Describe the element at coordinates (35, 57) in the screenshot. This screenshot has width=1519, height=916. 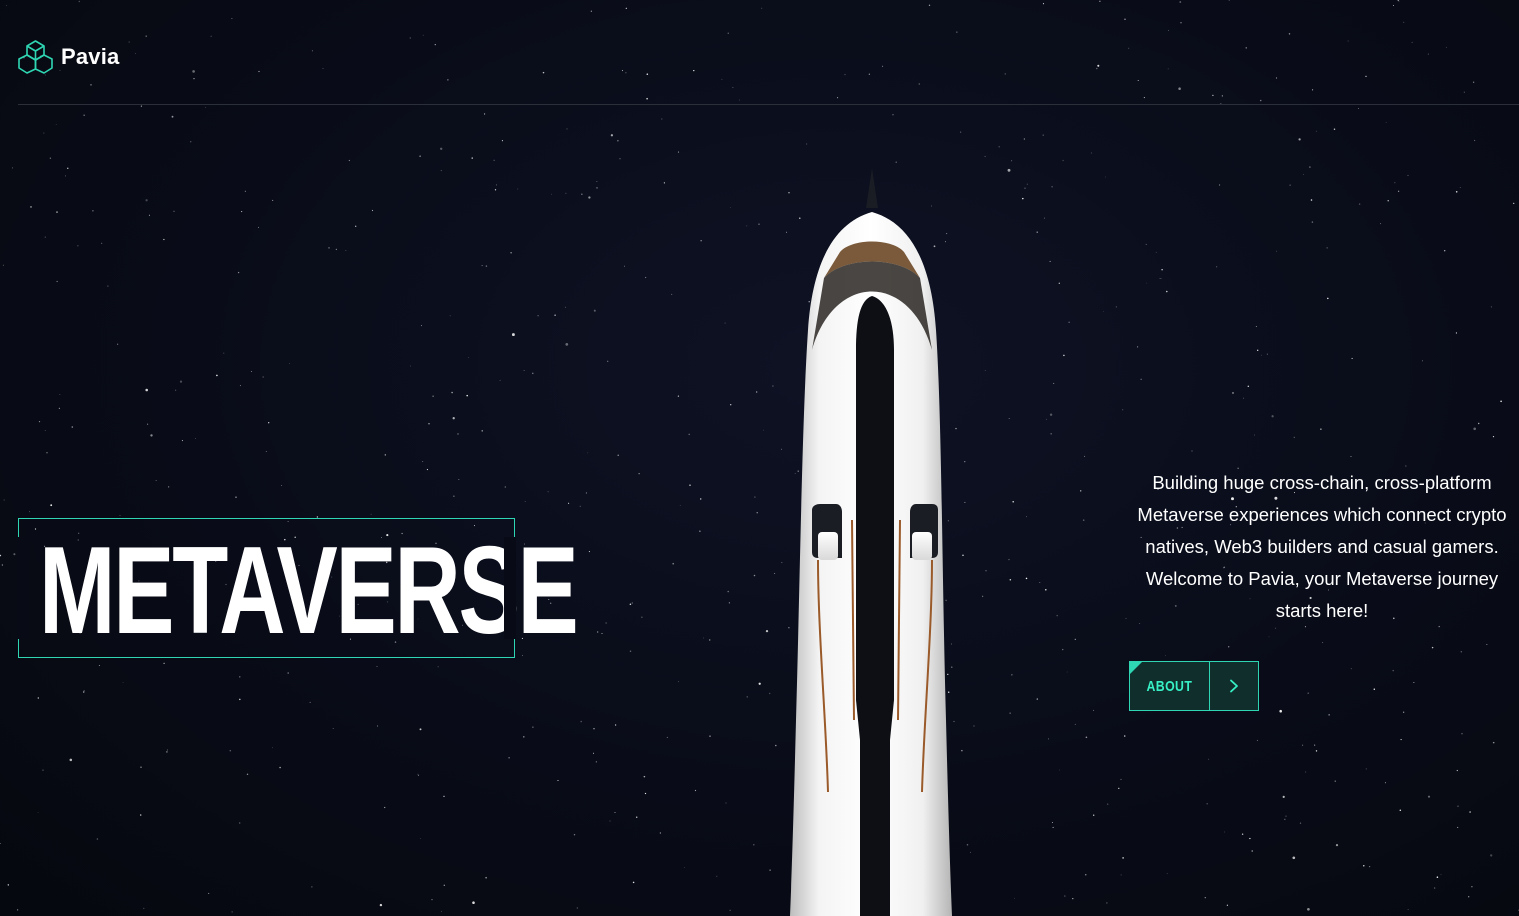
I see `cube-network-icon` at that location.